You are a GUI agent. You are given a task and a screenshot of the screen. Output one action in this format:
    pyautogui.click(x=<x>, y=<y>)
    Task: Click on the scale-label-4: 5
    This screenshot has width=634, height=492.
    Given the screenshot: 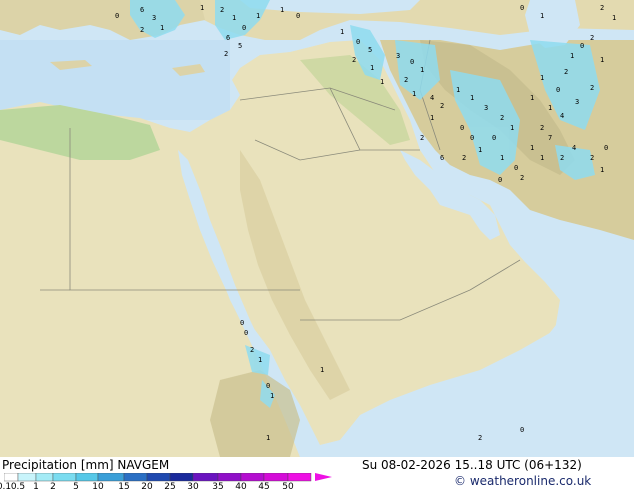 What is the action you would take?
    pyautogui.click(x=76, y=487)
    